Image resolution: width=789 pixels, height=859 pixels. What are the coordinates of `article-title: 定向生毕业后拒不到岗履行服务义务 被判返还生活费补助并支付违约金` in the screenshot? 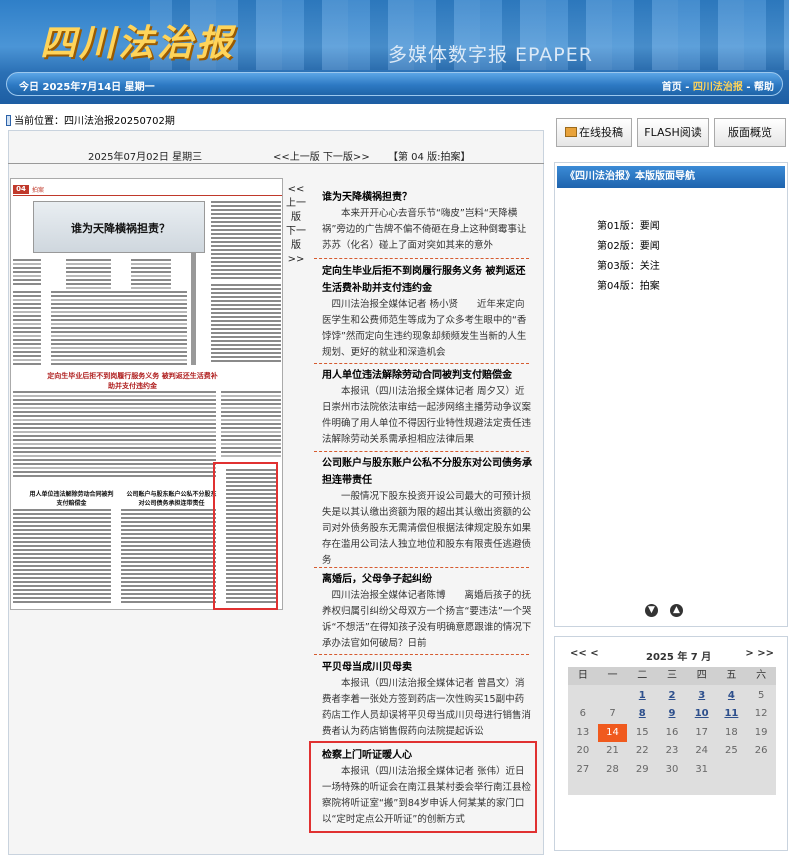 It's located at (427, 280).